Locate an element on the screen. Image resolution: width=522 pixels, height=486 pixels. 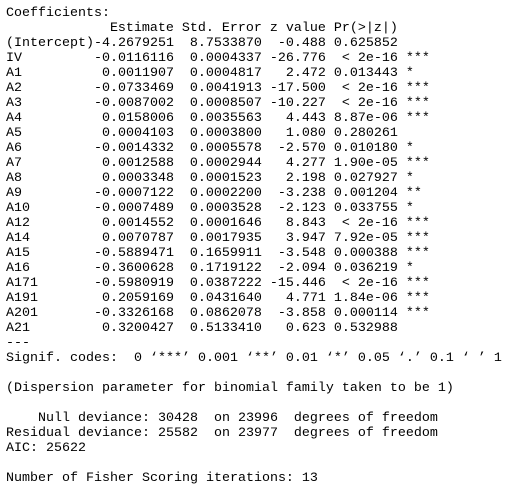
header-std-error: Std. Error is located at coordinates (221, 28).